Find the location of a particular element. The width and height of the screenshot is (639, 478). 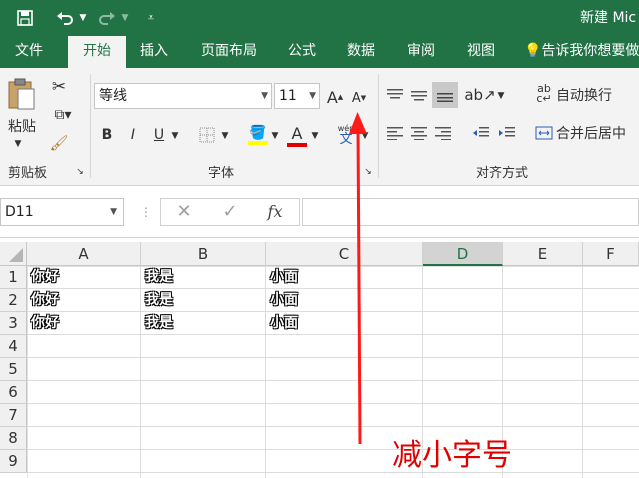

annotation-arrow is located at coordinates (358, 278).